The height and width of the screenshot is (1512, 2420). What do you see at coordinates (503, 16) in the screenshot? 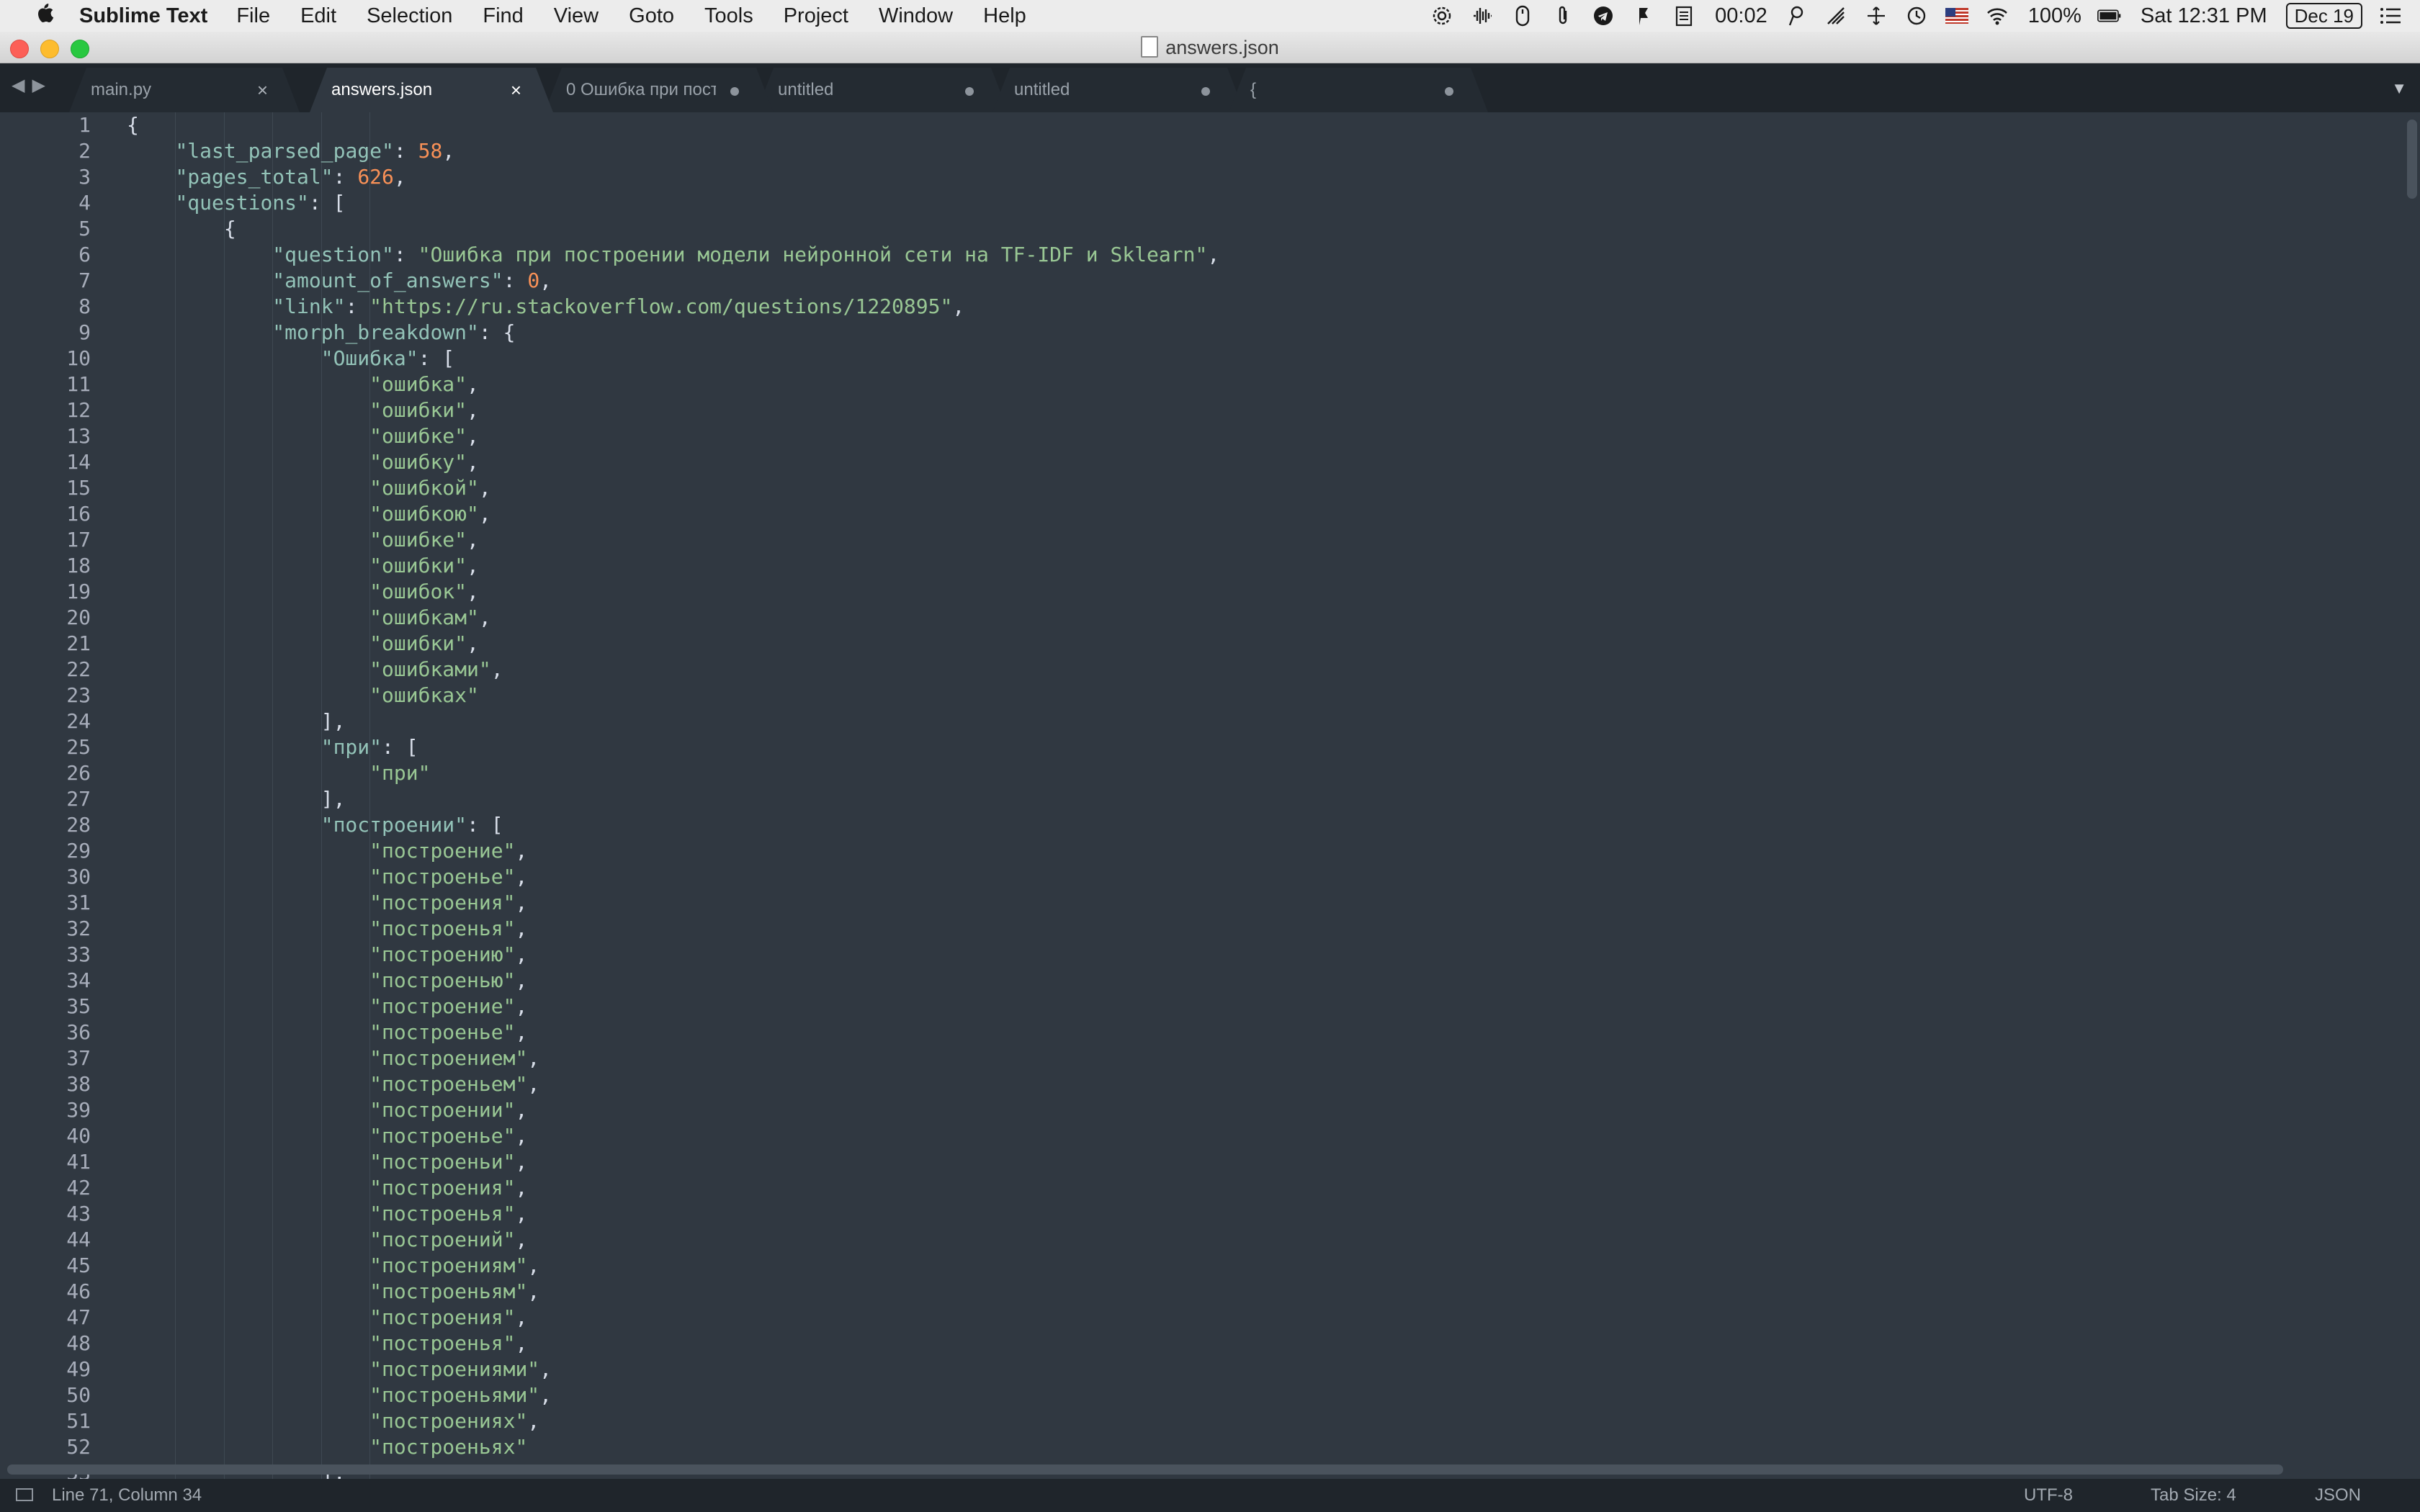
I see `menu-find: Find` at bounding box center [503, 16].